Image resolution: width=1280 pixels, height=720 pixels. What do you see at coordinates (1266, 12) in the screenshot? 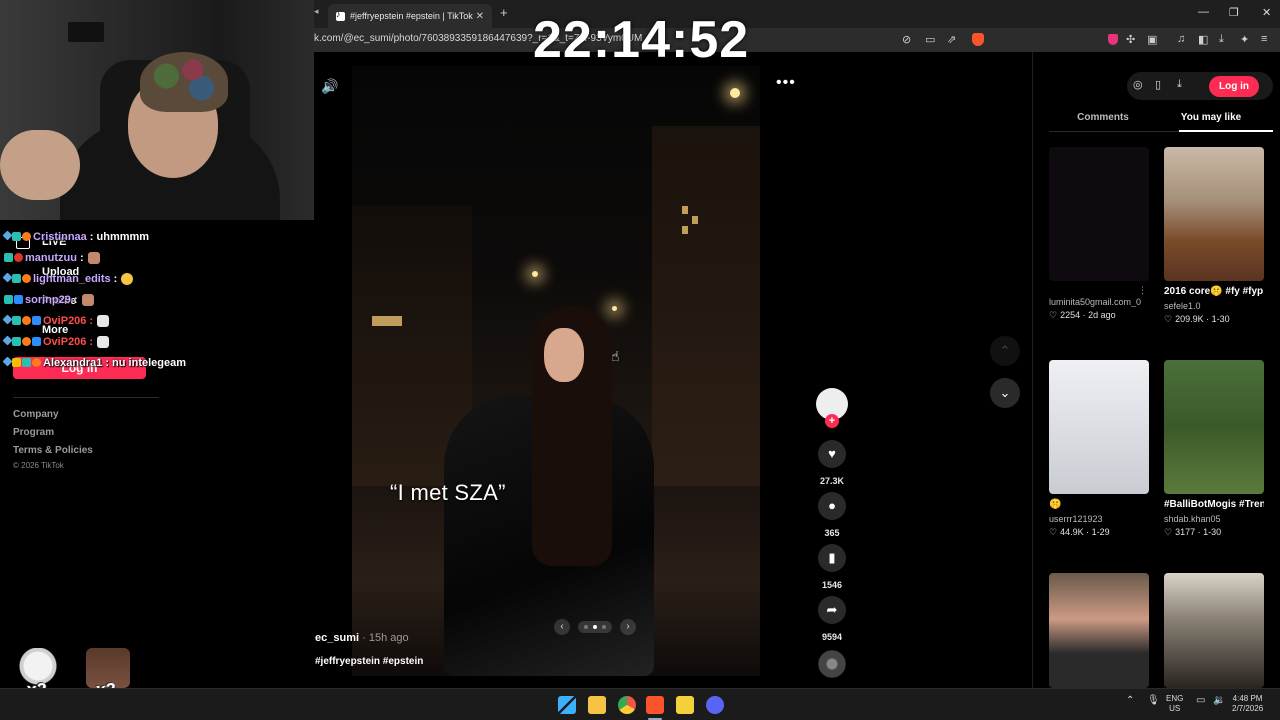
I see `close-window-icon: ✕` at bounding box center [1266, 12].